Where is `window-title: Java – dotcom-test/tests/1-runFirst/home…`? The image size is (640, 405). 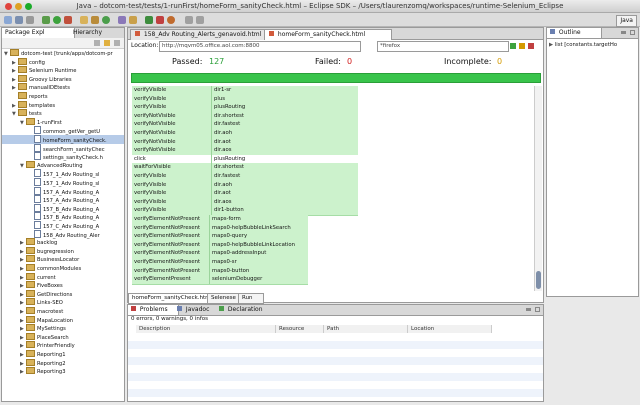 window-title: Java – dotcom-test/tests/1-runFirst/home… is located at coordinates (320, 6).